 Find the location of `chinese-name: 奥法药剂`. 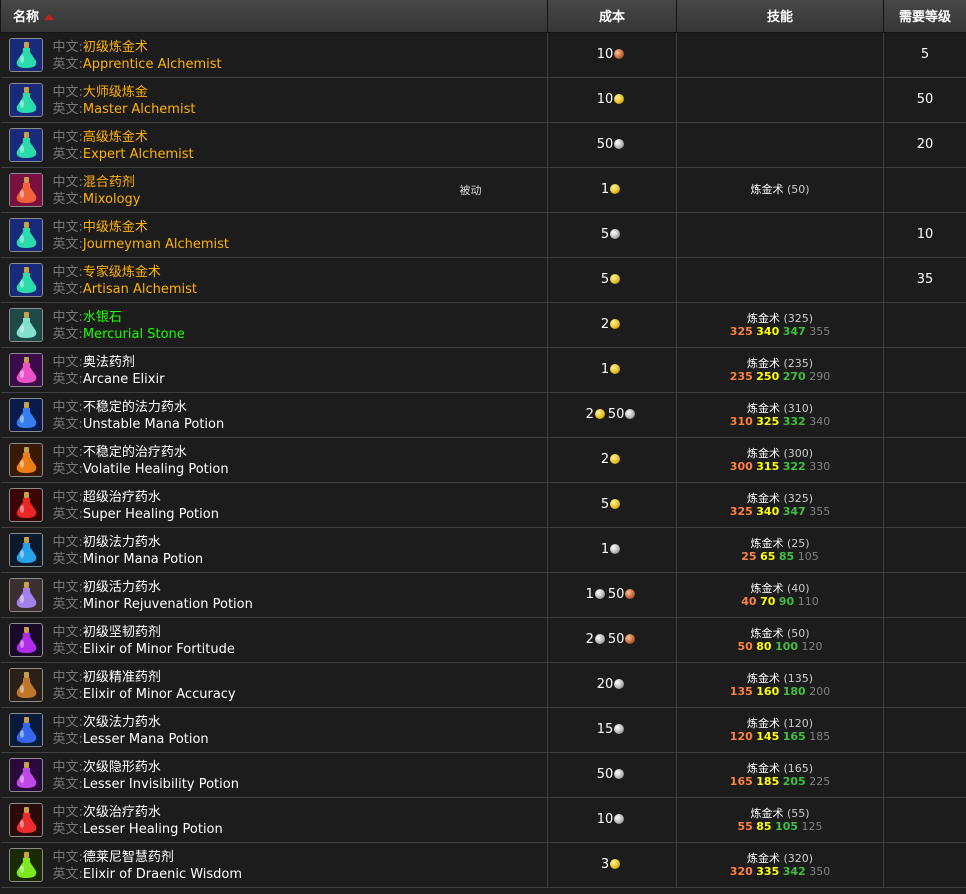

chinese-name: 奥法药剂 is located at coordinates (109, 362).